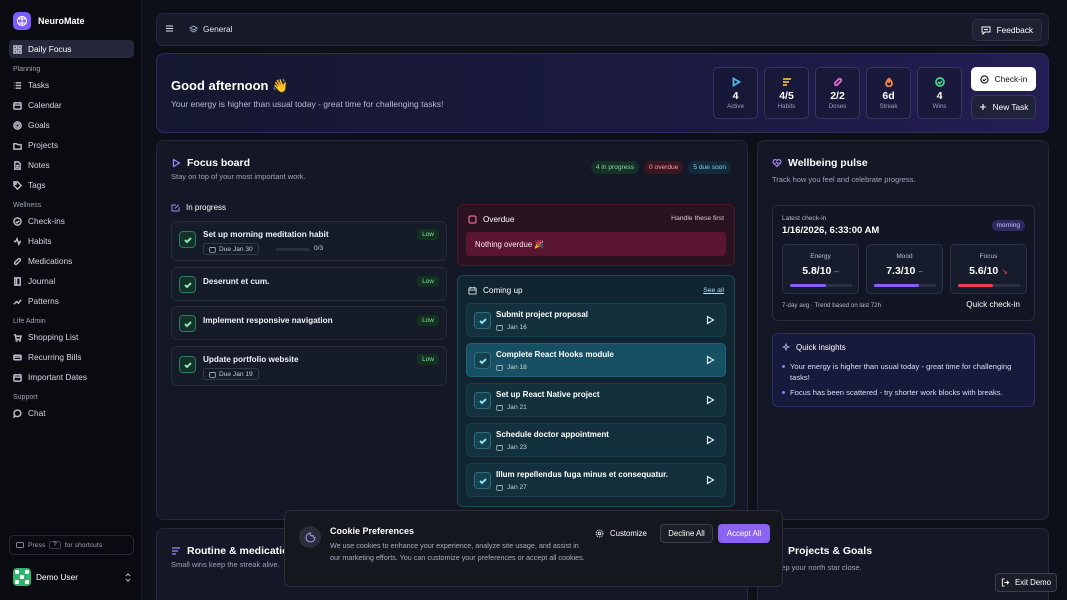  What do you see at coordinates (735, 93) in the screenshot?
I see `stat-active: 4 Active` at bounding box center [735, 93].